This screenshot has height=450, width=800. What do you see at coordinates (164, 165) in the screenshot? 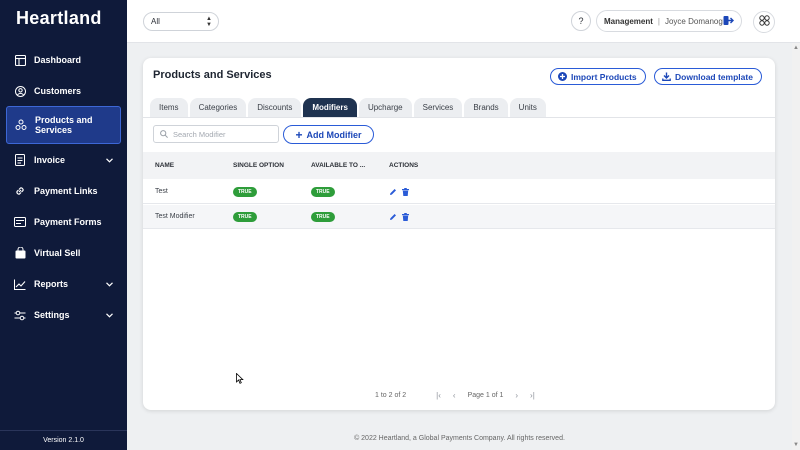
I see `column-header-name: NAME` at bounding box center [164, 165].